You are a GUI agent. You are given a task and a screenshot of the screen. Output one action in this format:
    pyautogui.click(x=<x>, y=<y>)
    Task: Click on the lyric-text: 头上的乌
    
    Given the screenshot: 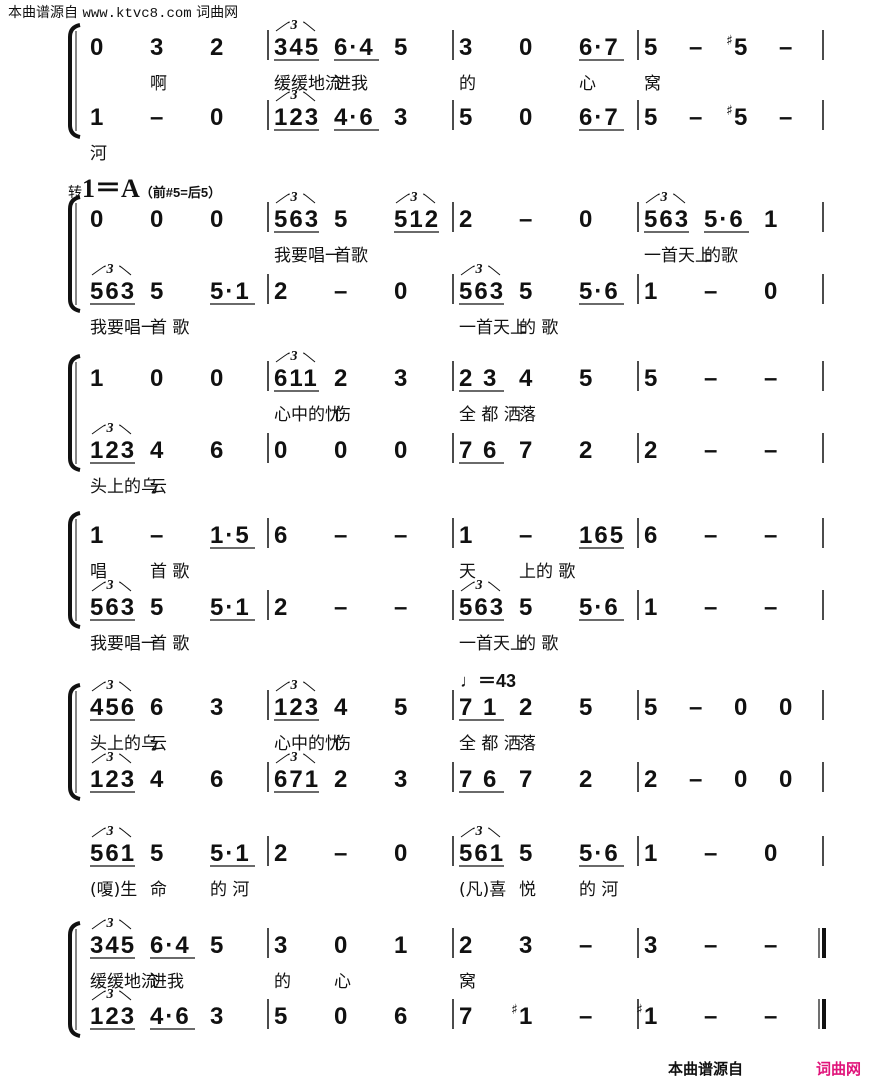 What is the action you would take?
    pyautogui.click(x=124, y=487)
    